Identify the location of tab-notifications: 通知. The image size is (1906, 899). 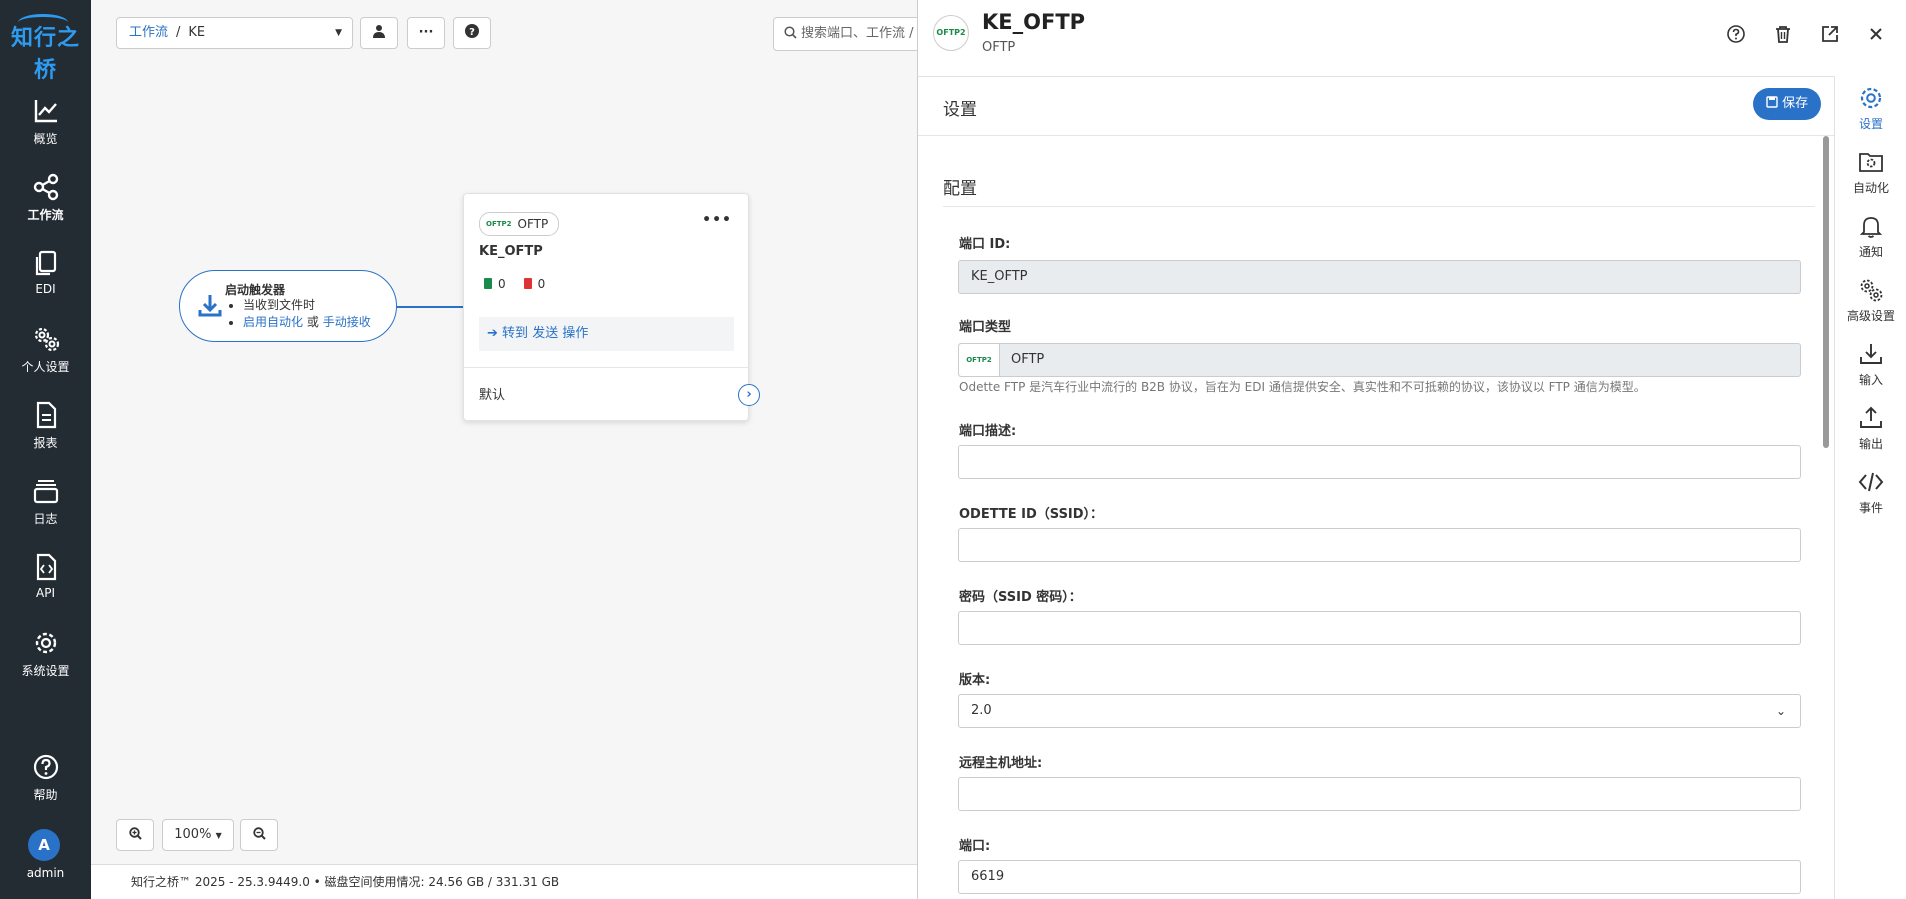
(1870, 236).